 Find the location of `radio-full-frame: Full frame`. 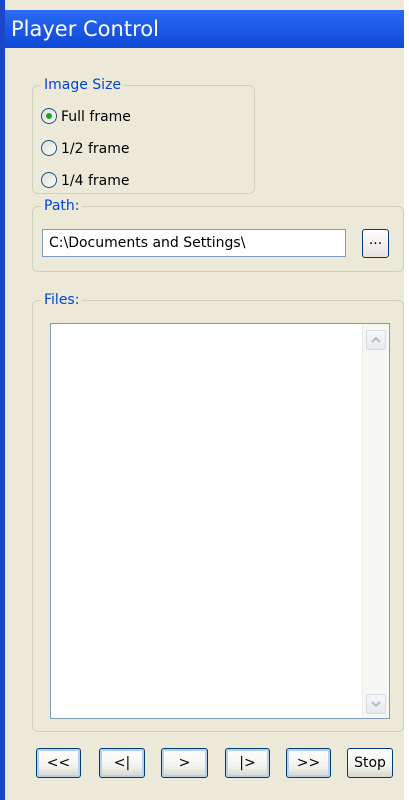

radio-full-frame: Full frame is located at coordinates (116, 117).